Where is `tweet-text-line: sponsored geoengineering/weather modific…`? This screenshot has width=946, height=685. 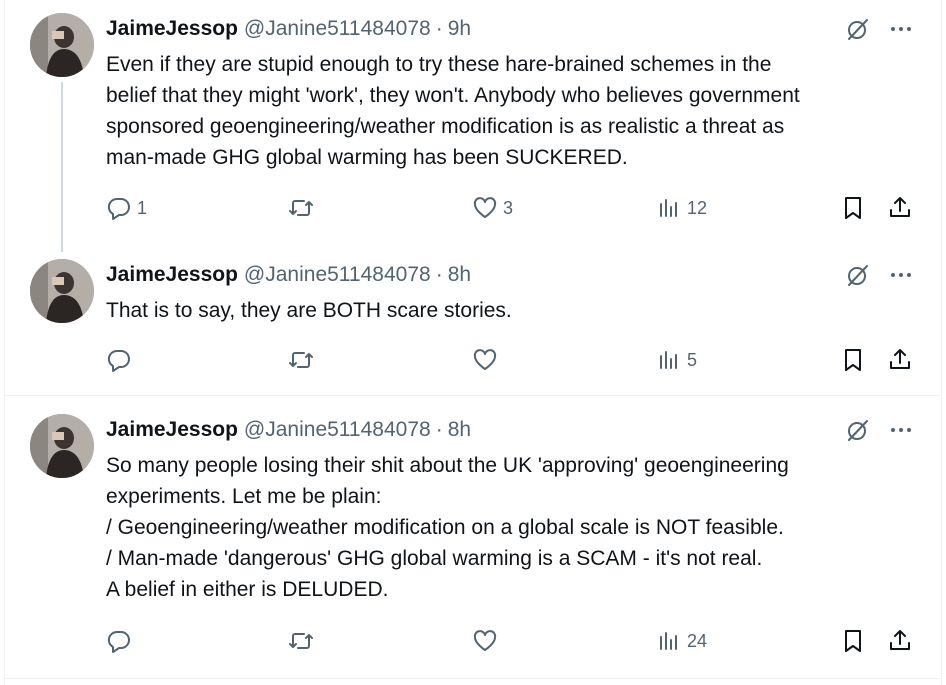 tweet-text-line: sponsored geoengineering/weather modific… is located at coordinates (445, 126).